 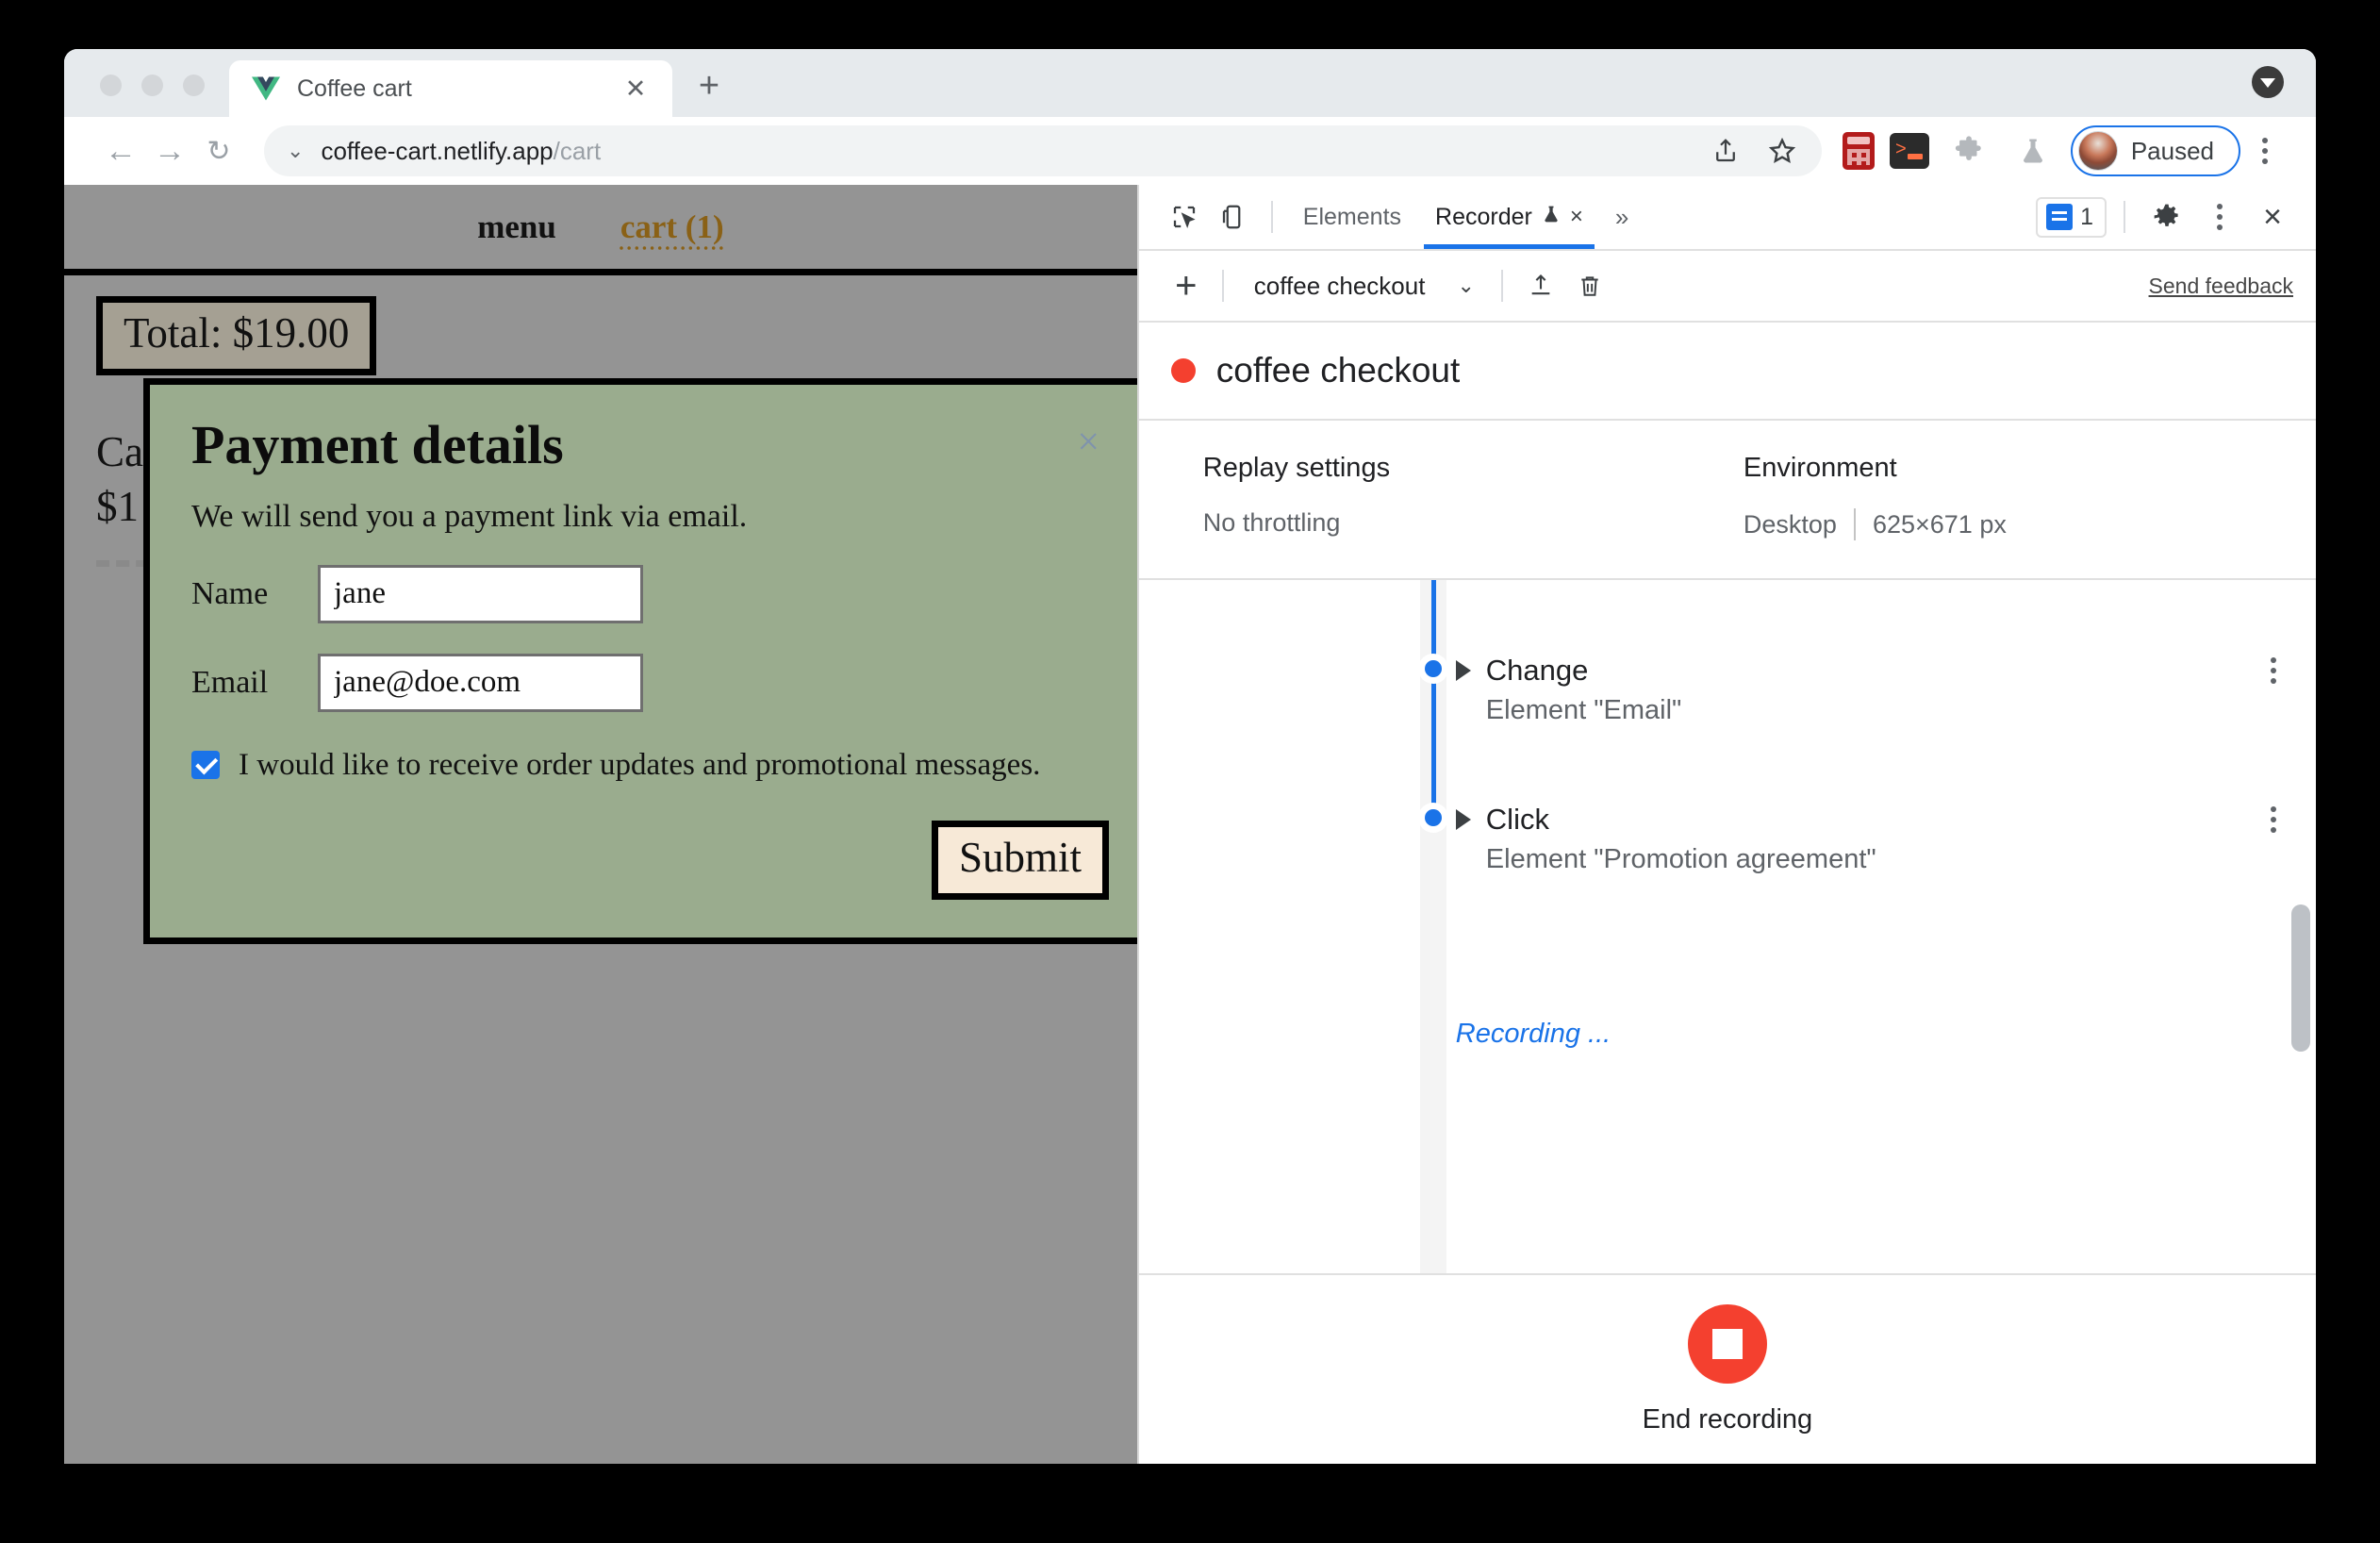 I want to click on browser-tab: Coffee cart ✕, so click(x=450, y=88).